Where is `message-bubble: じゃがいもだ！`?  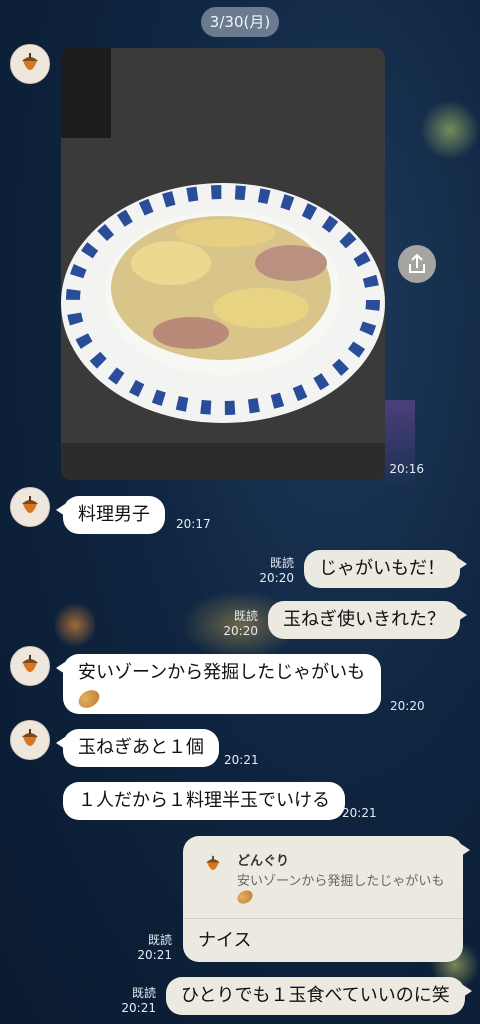
message-bubble: じゃがいもだ！ is located at coordinates (385, 569).